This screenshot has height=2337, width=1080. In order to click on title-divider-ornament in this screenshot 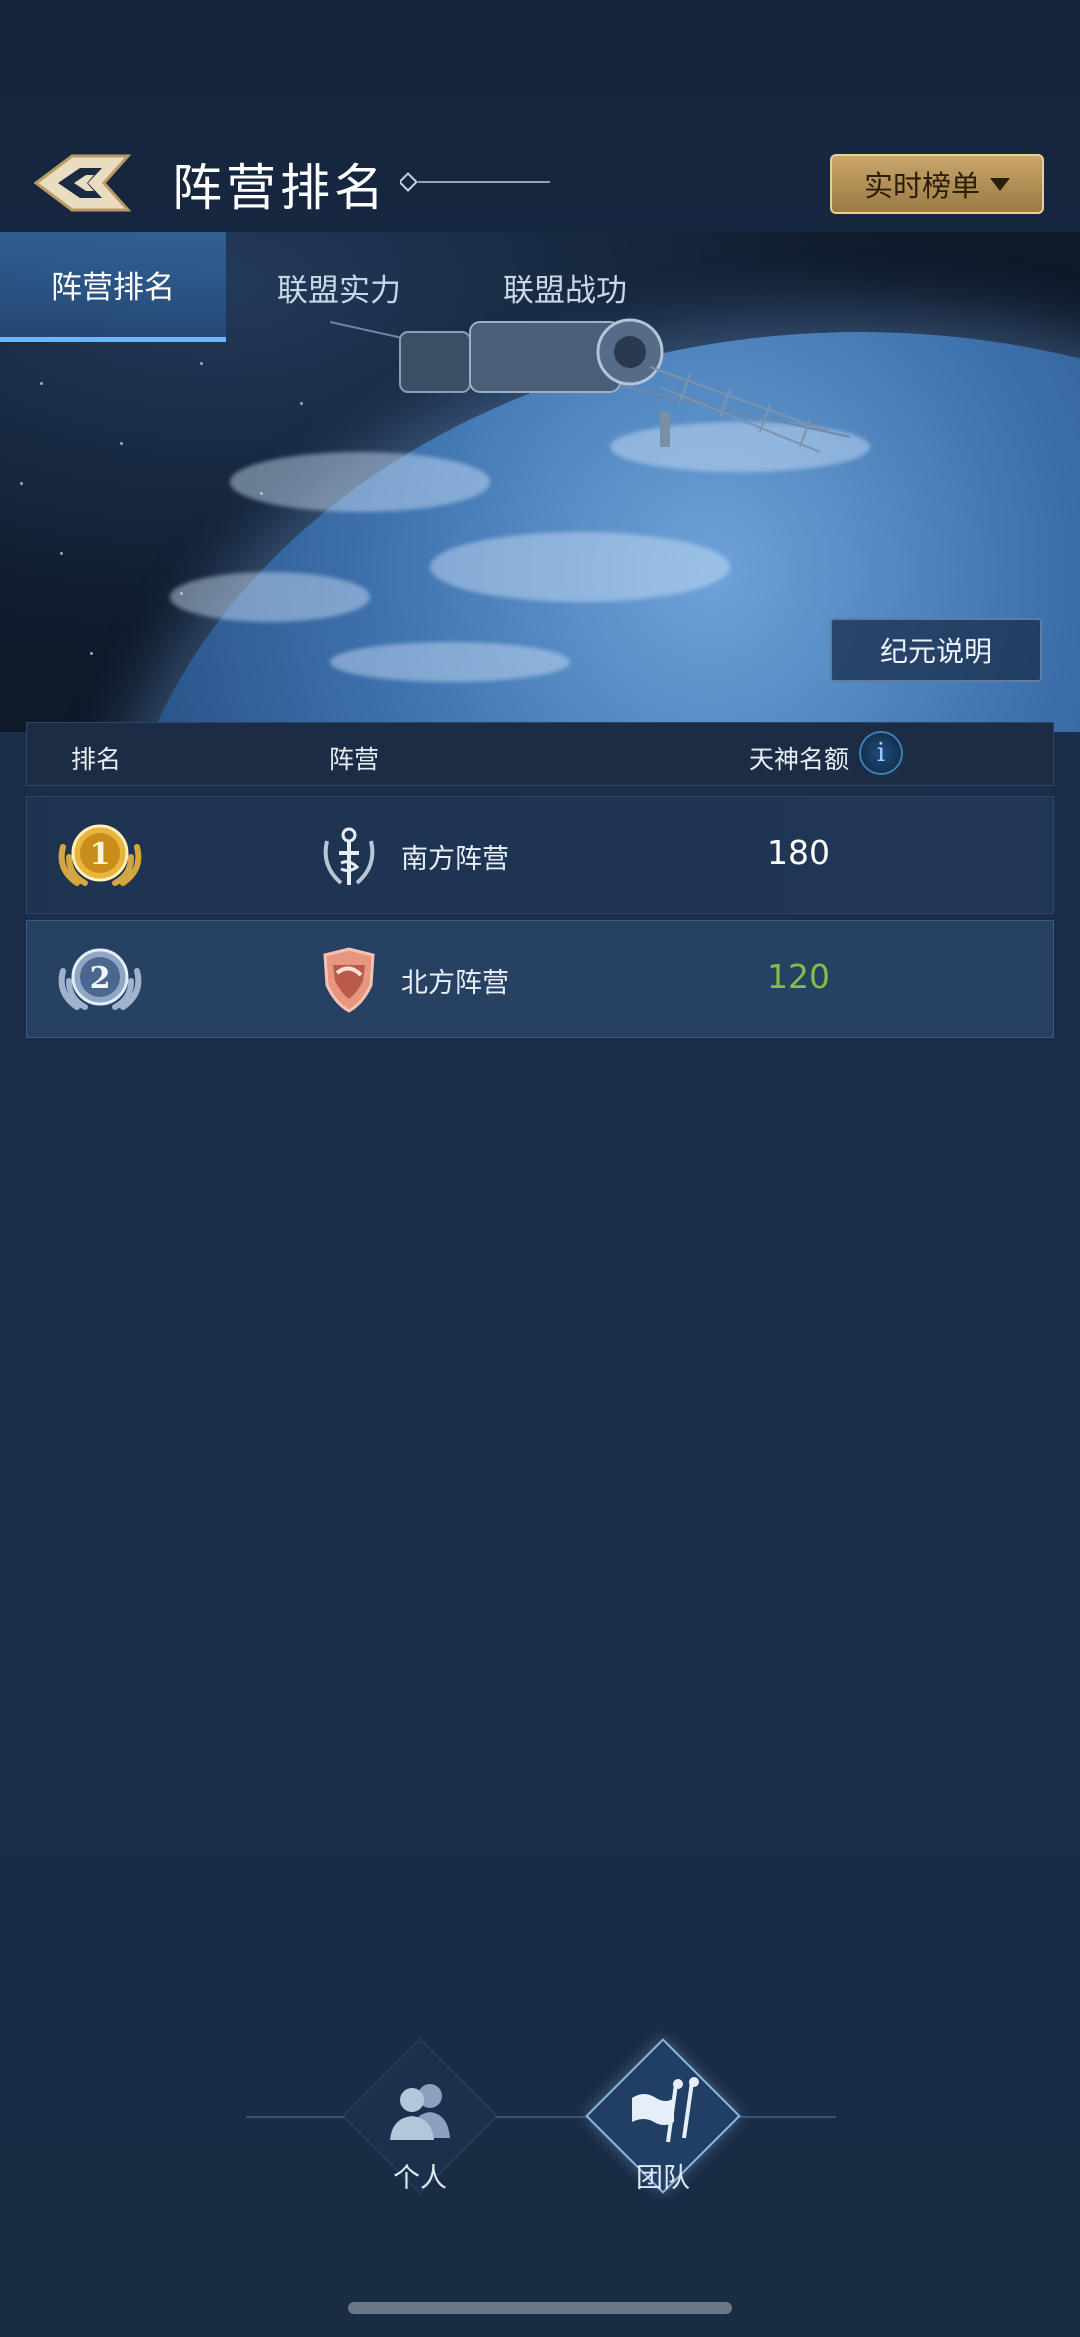, I will do `click(475, 182)`.